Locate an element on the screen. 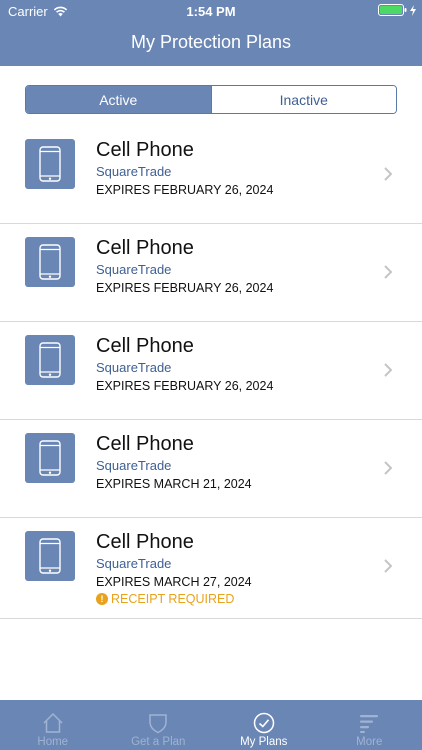  status-time: 1:54 PM is located at coordinates (211, 11).